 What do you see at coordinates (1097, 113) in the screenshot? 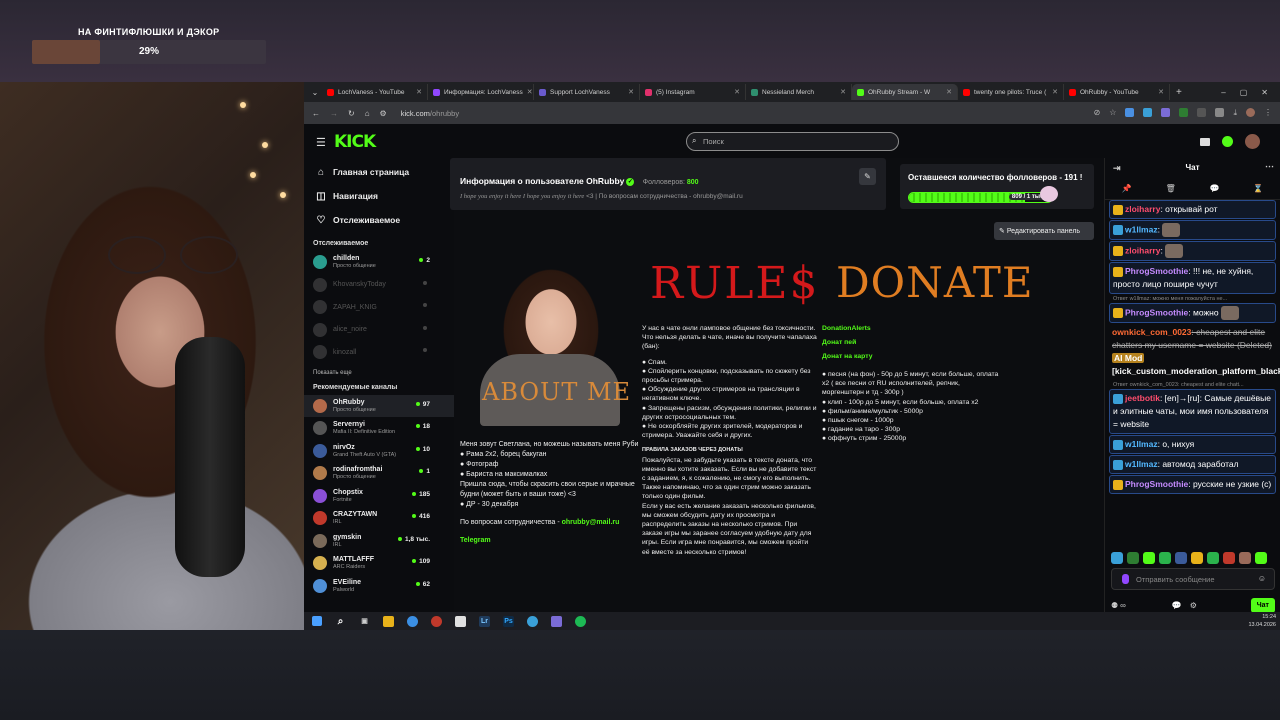
I see `cast-icon: ⊘` at bounding box center [1097, 113].